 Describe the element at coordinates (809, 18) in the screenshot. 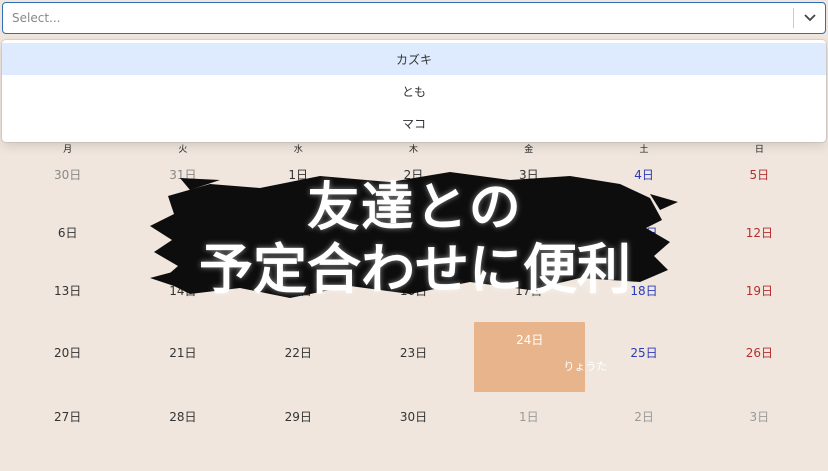

I see `chevron-down-icon` at that location.